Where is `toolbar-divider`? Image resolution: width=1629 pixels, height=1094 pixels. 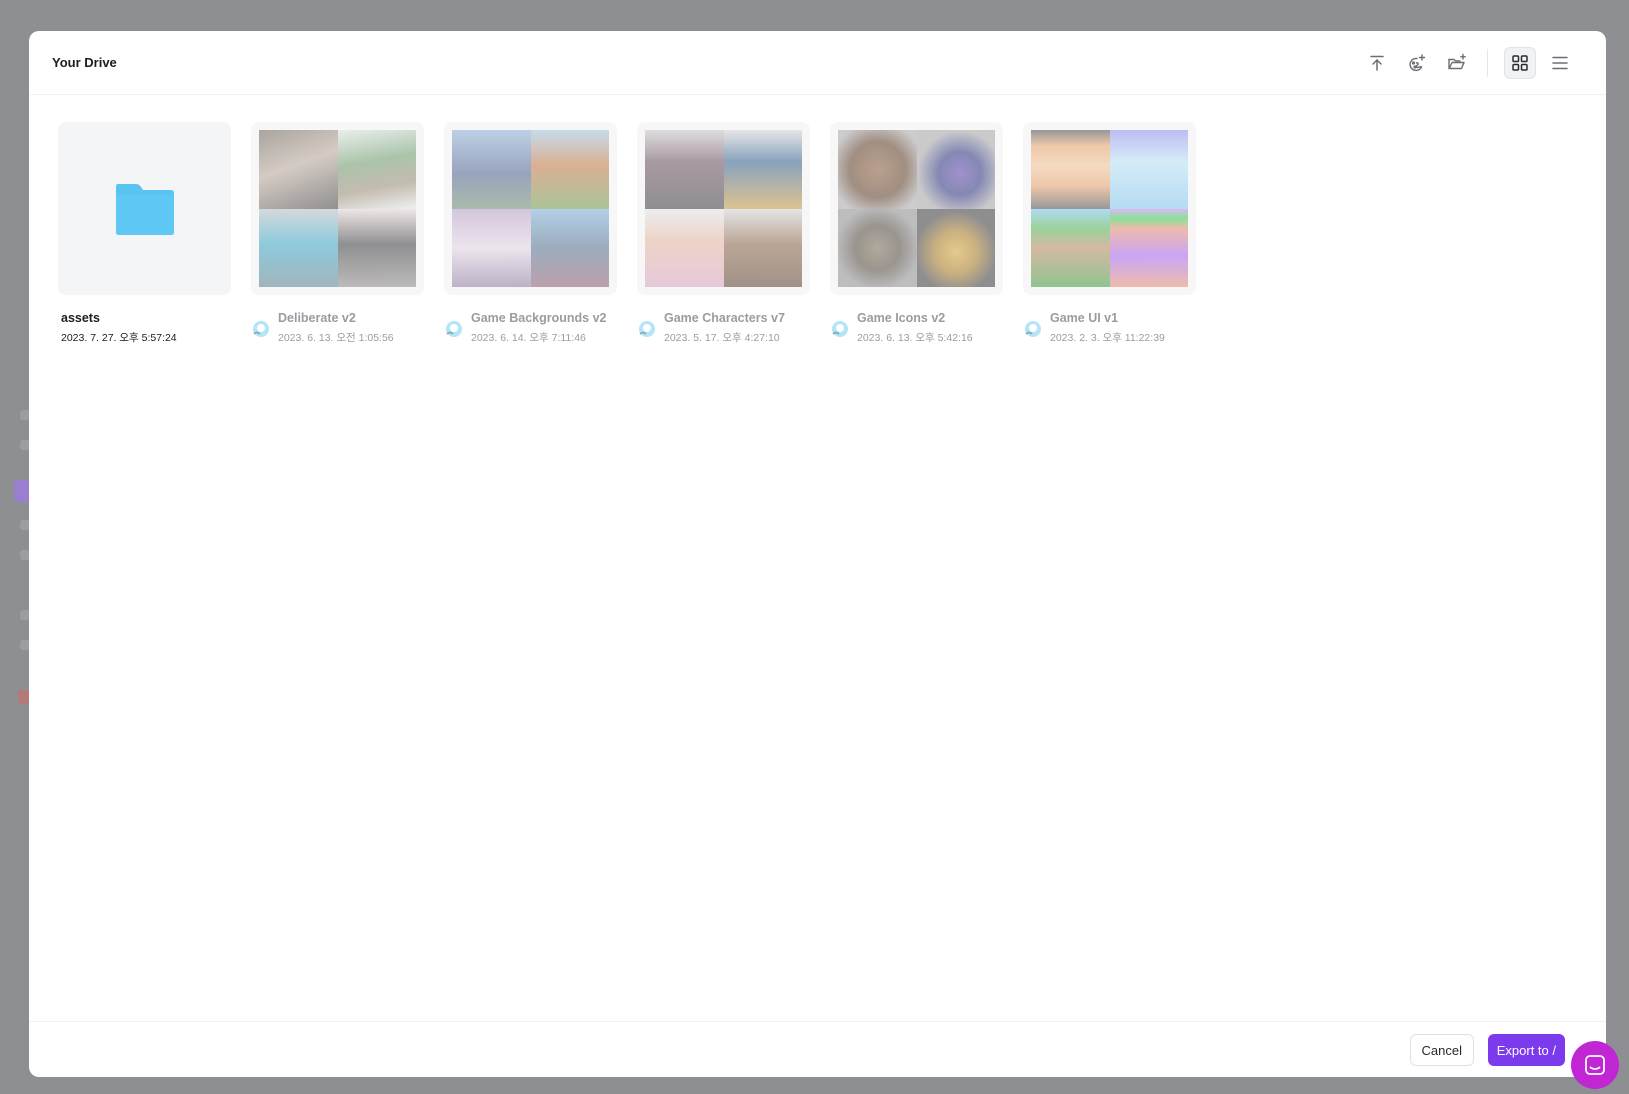 toolbar-divider is located at coordinates (1487, 63).